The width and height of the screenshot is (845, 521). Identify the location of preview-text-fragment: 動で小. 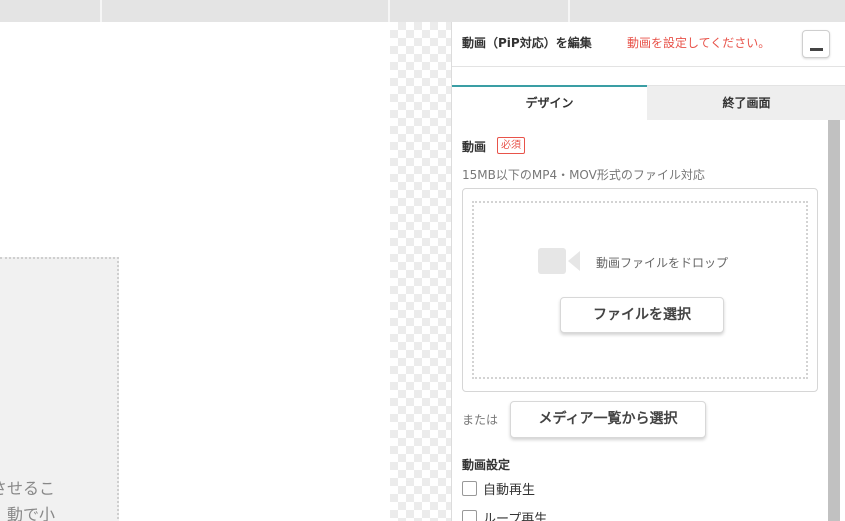
(30, 513).